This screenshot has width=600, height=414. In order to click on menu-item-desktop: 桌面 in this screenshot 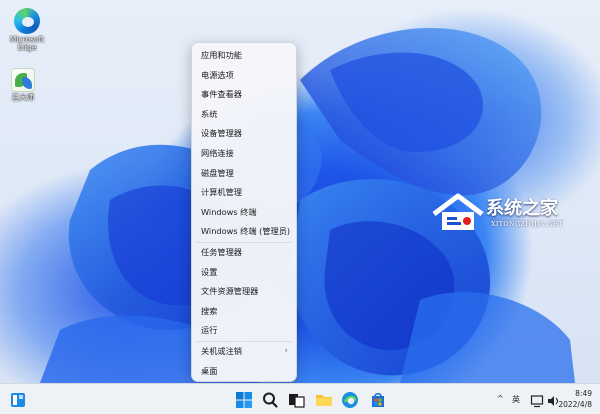, I will do `click(244, 372)`.